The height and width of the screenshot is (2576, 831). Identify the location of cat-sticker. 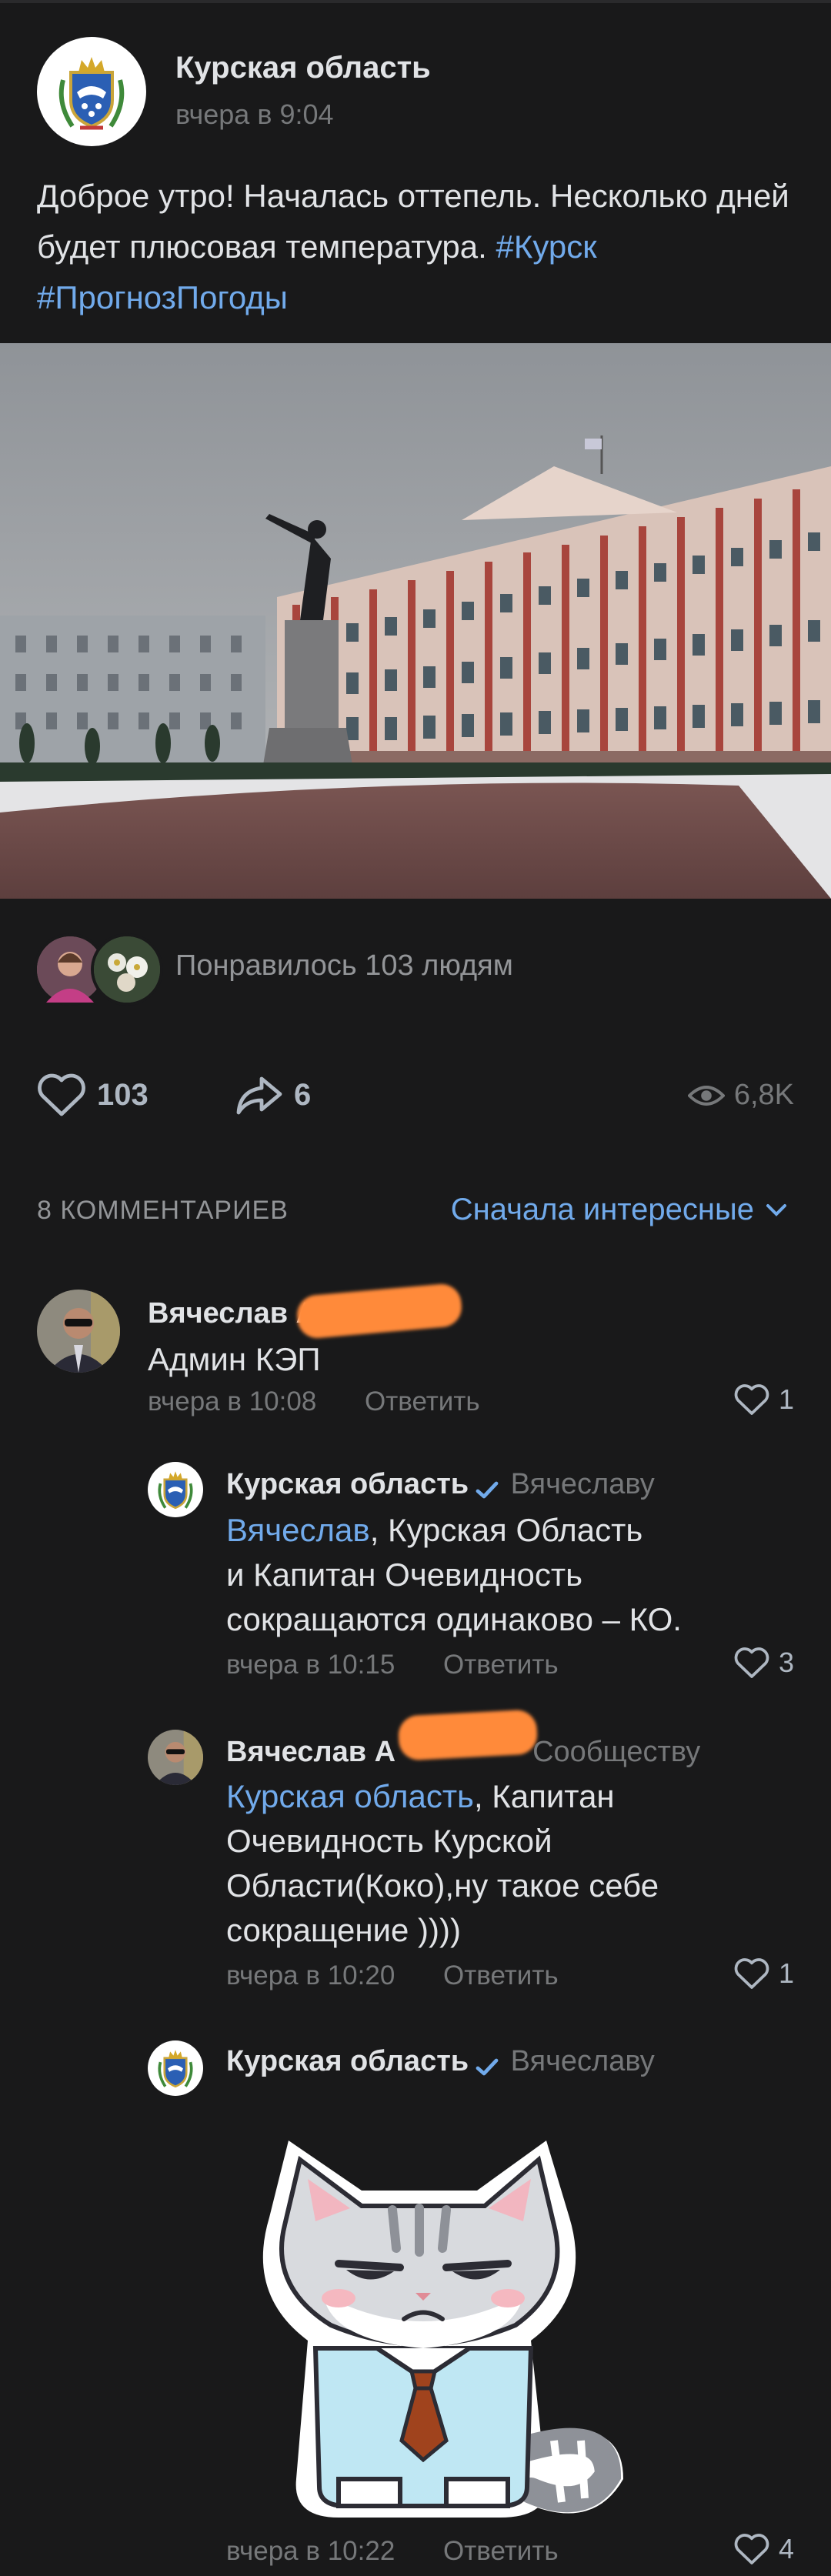
(431, 2325).